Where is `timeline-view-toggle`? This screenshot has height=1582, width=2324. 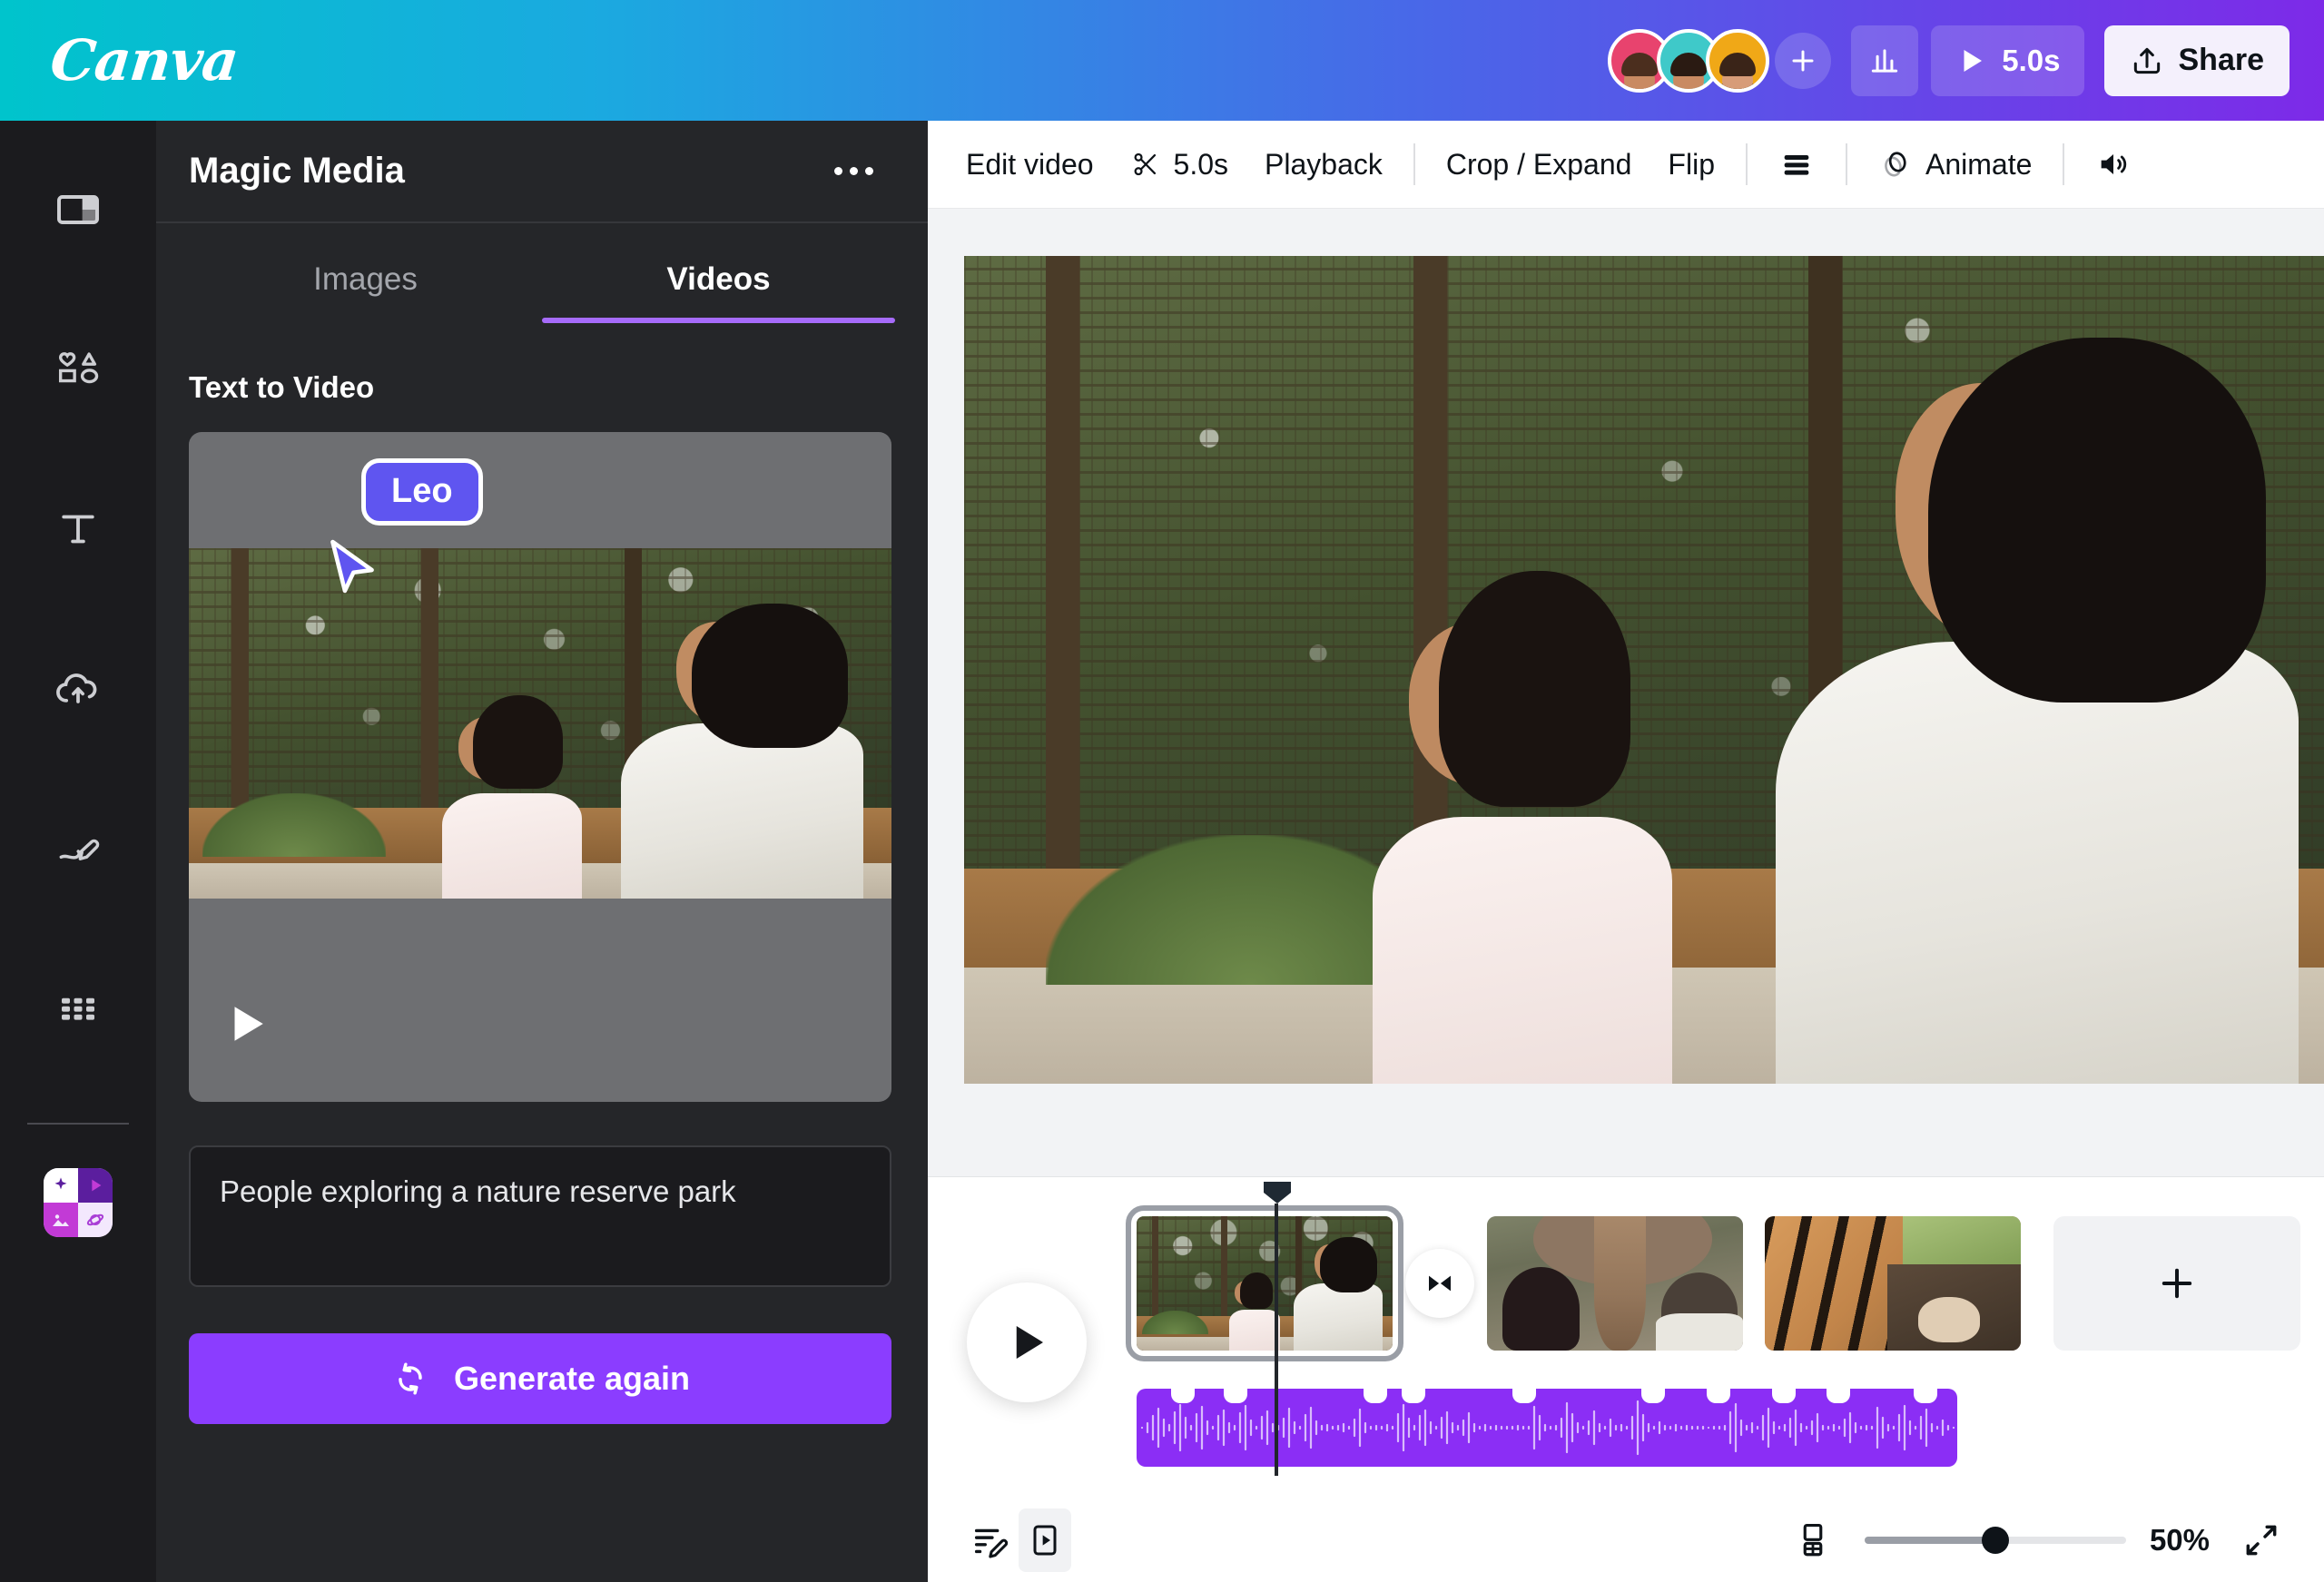
timeline-view-toggle is located at coordinates (1045, 1540).